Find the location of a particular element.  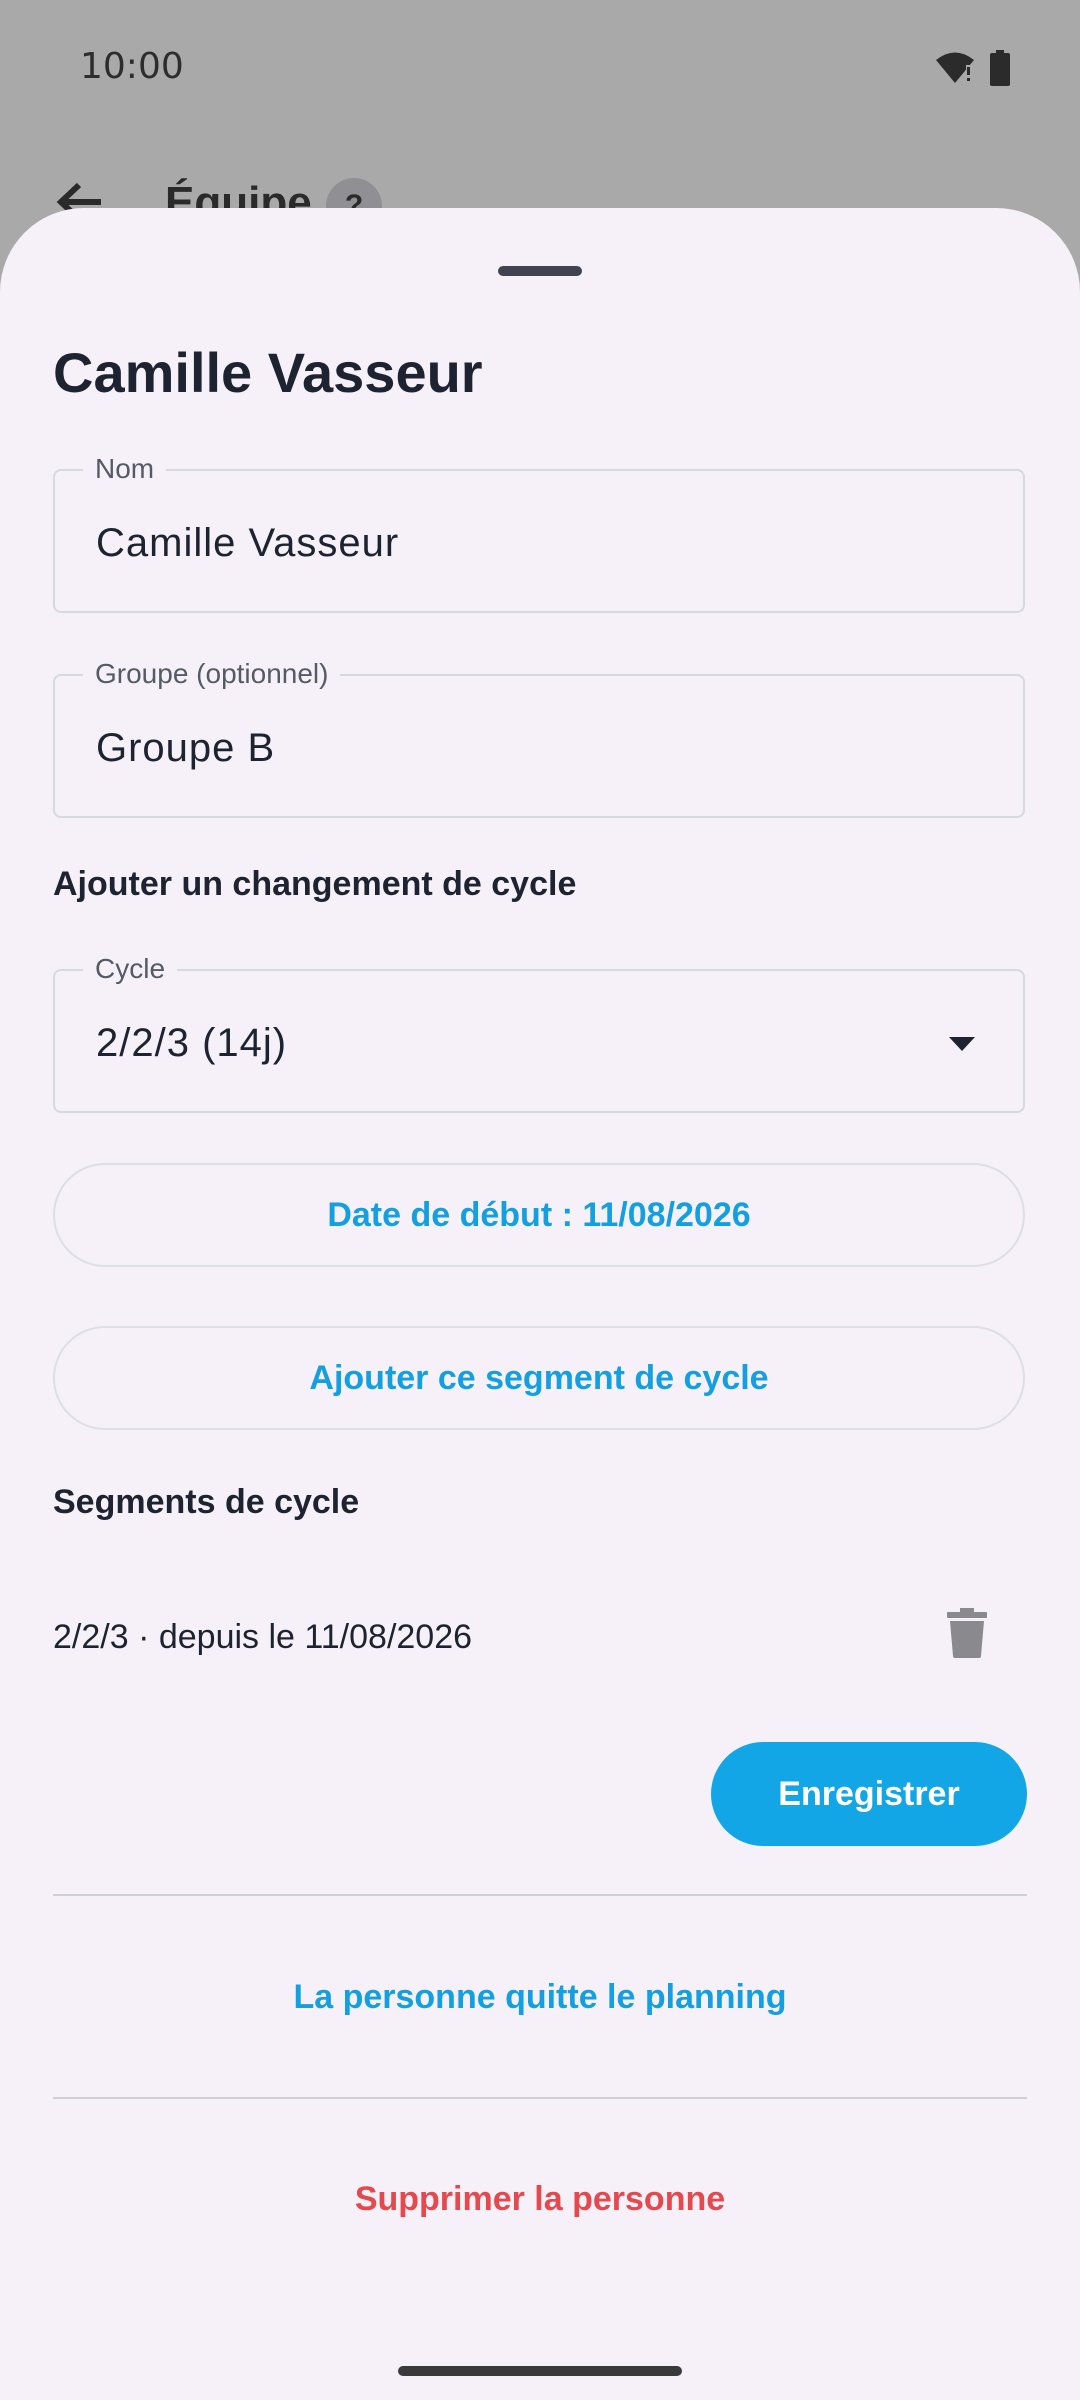

status-bar: 10:00 is located at coordinates (540, 67).